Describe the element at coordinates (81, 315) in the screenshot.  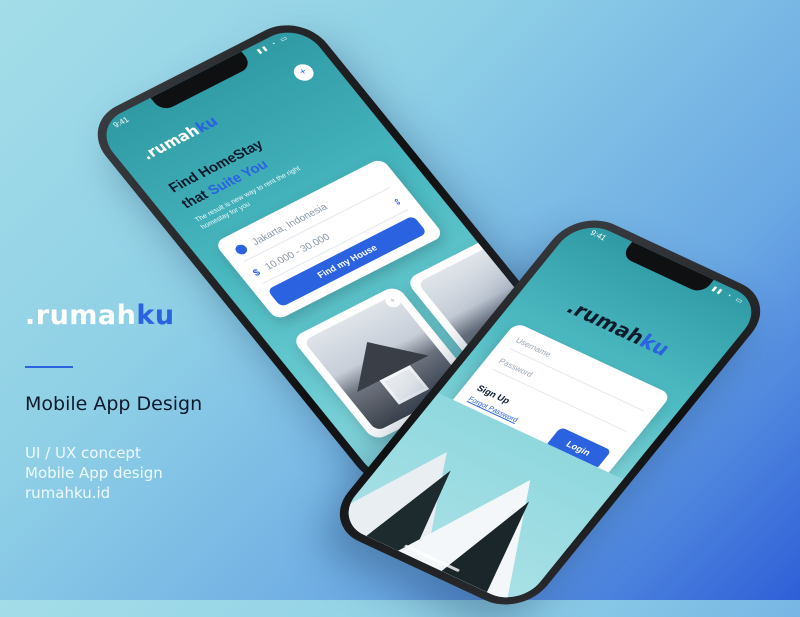
I see `brand-logo-prefix: .rumah` at that location.